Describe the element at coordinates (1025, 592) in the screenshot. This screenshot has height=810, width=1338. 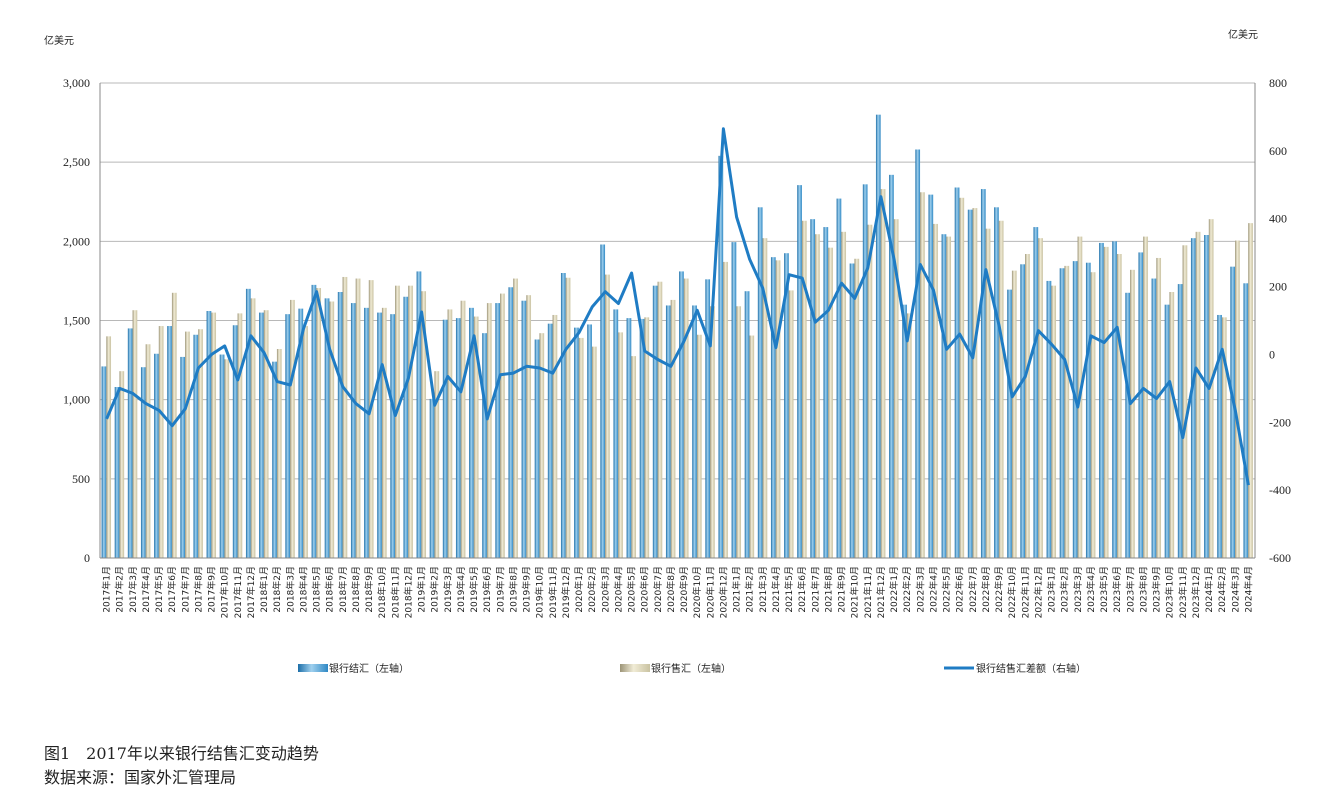
I see `x-tick-label: 2022年11月` at that location.